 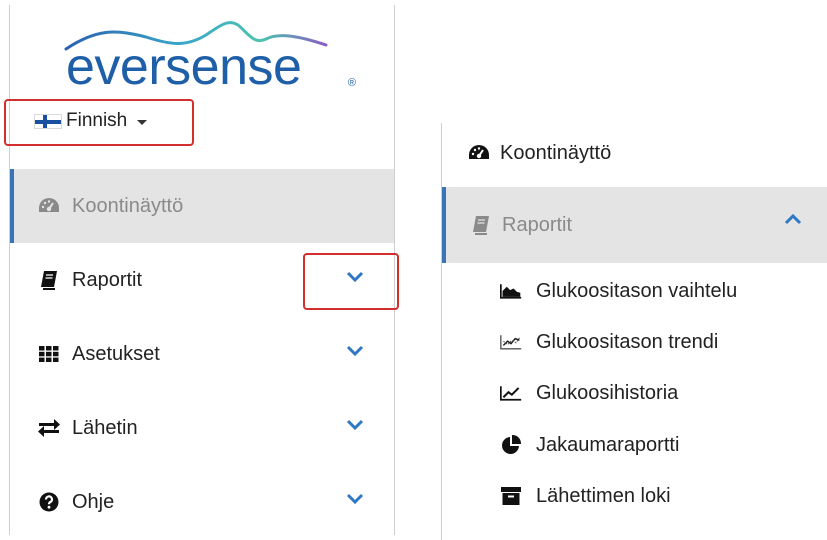 I want to click on submenu-item-label: Lähettimen loki, so click(x=603, y=495).